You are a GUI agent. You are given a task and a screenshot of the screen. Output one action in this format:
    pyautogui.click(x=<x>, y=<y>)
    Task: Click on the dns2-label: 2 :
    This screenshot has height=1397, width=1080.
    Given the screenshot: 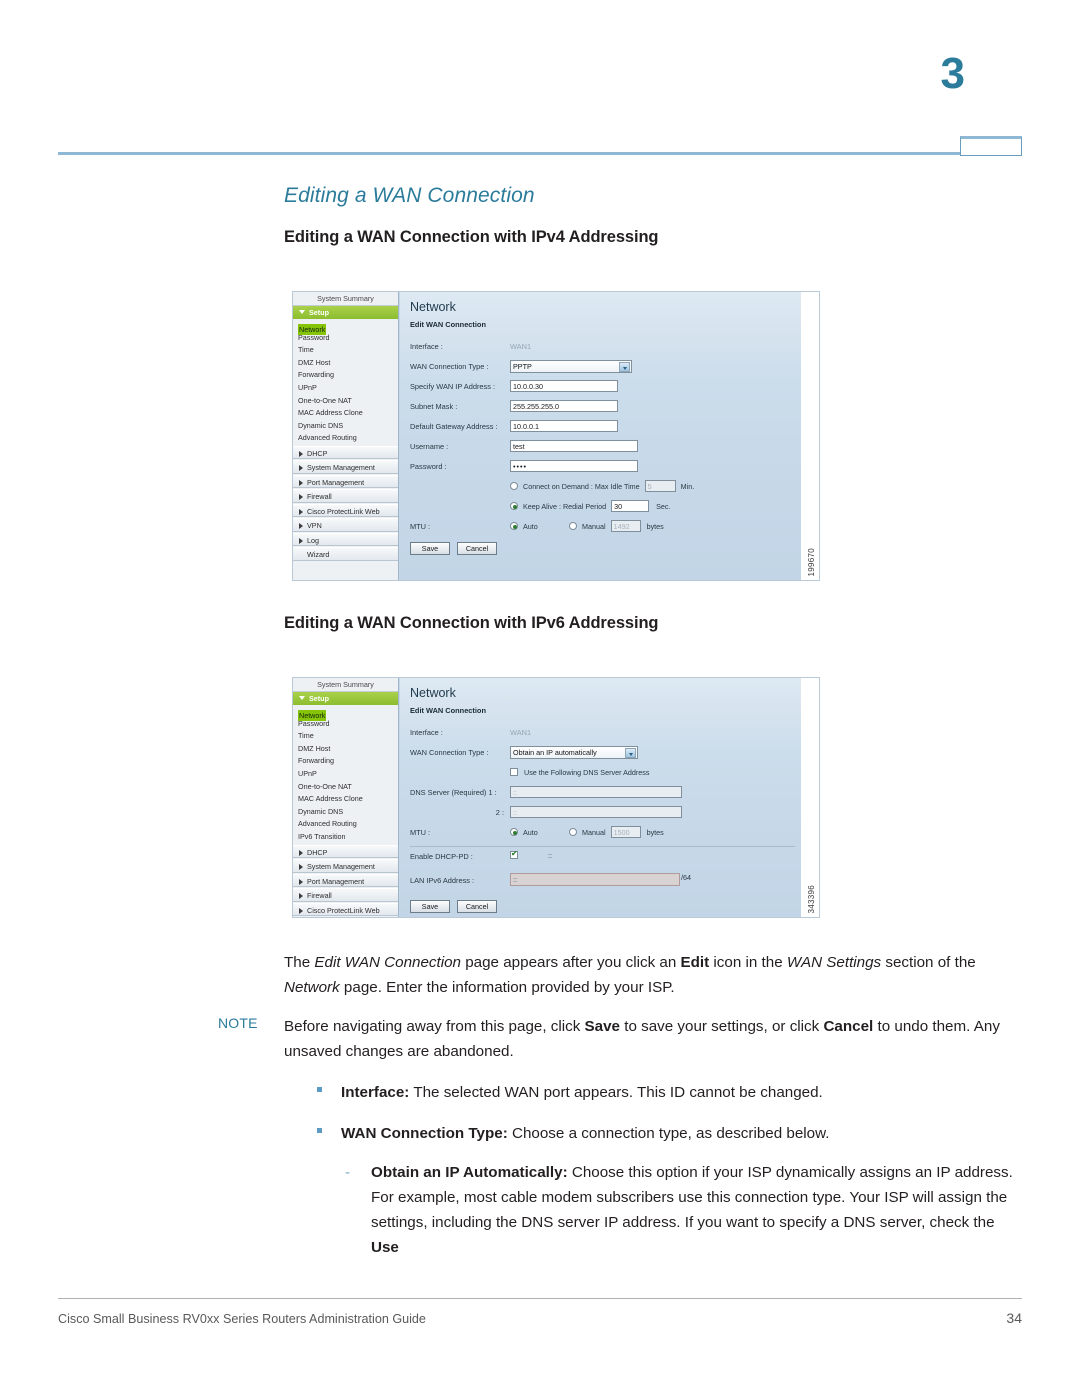 What is the action you would take?
    pyautogui.click(x=499, y=812)
    